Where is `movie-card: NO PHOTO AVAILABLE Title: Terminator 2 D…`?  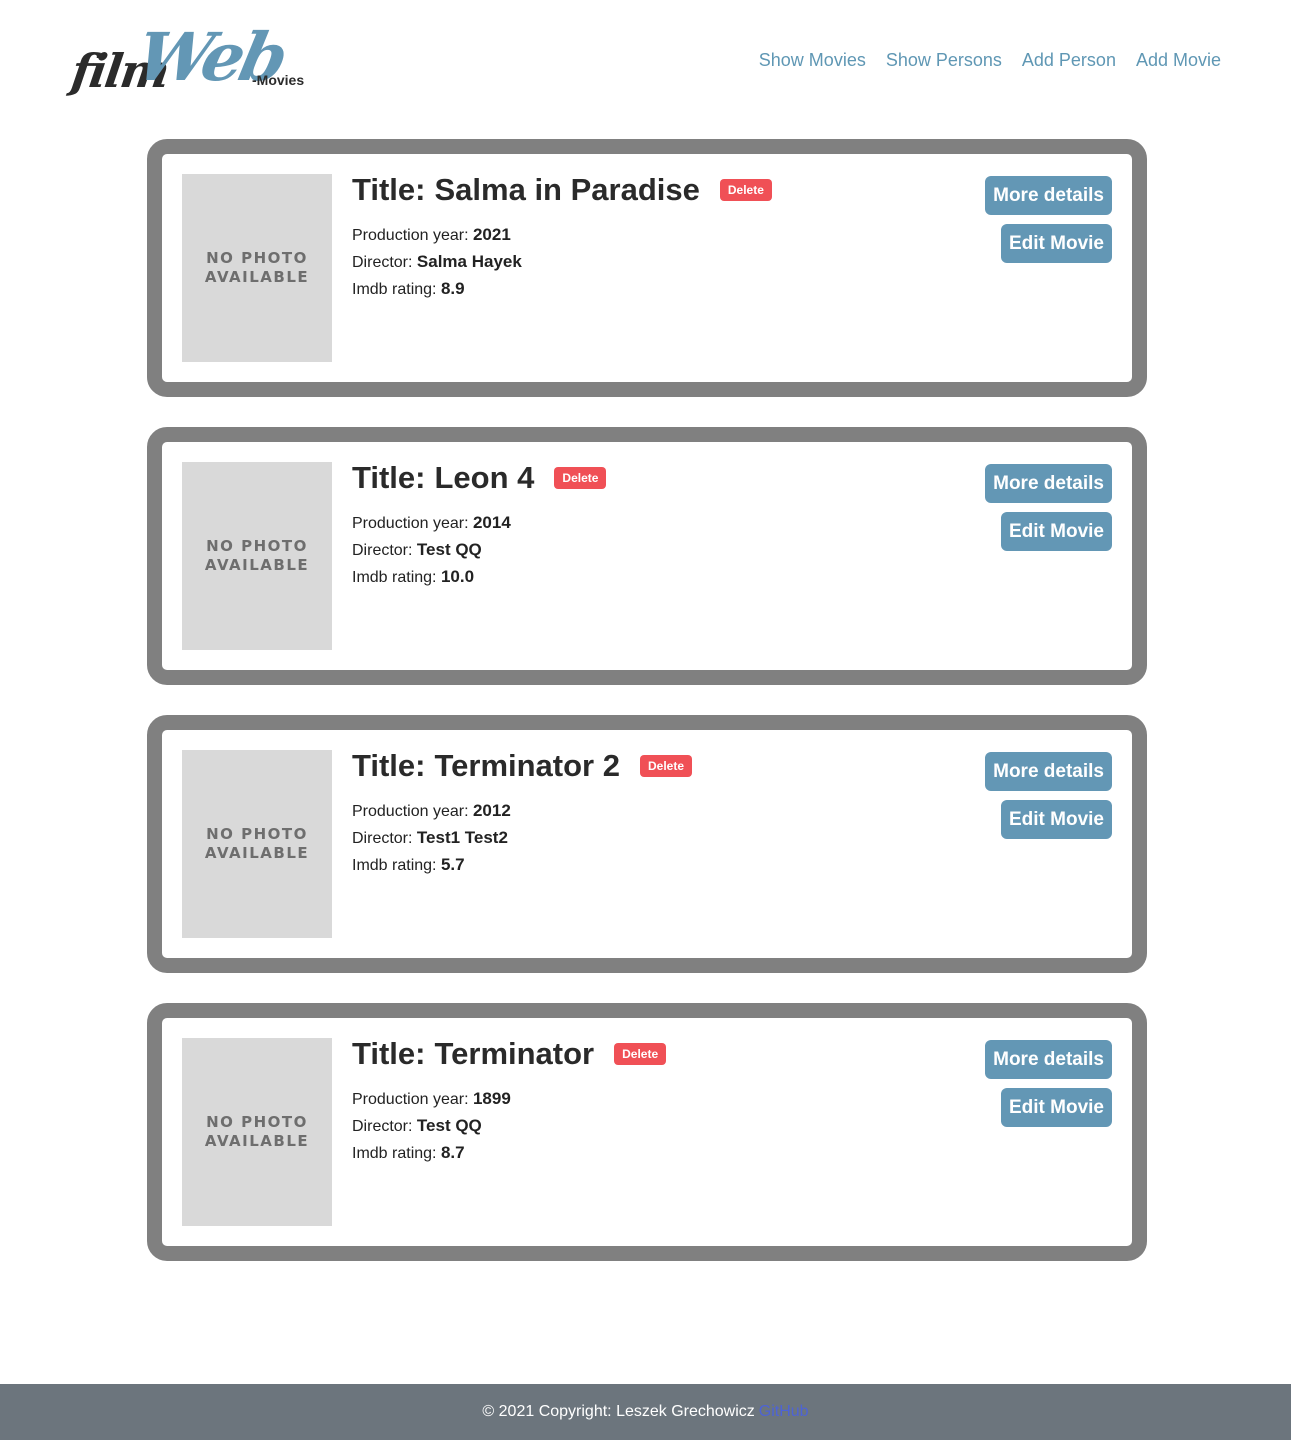
movie-card: NO PHOTO AVAILABLE Title: Terminator 2 D… is located at coordinates (647, 844).